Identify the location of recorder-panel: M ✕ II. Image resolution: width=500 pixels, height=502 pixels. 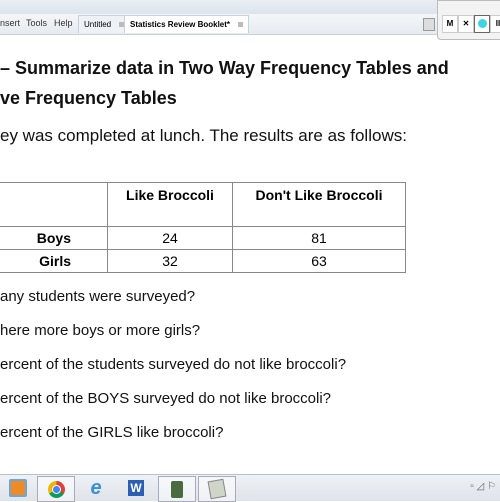
(468, 20).